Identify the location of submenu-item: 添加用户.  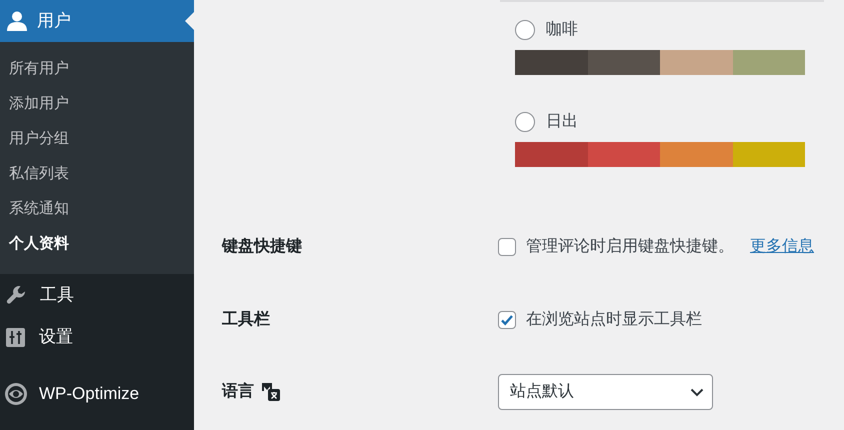
(39, 104).